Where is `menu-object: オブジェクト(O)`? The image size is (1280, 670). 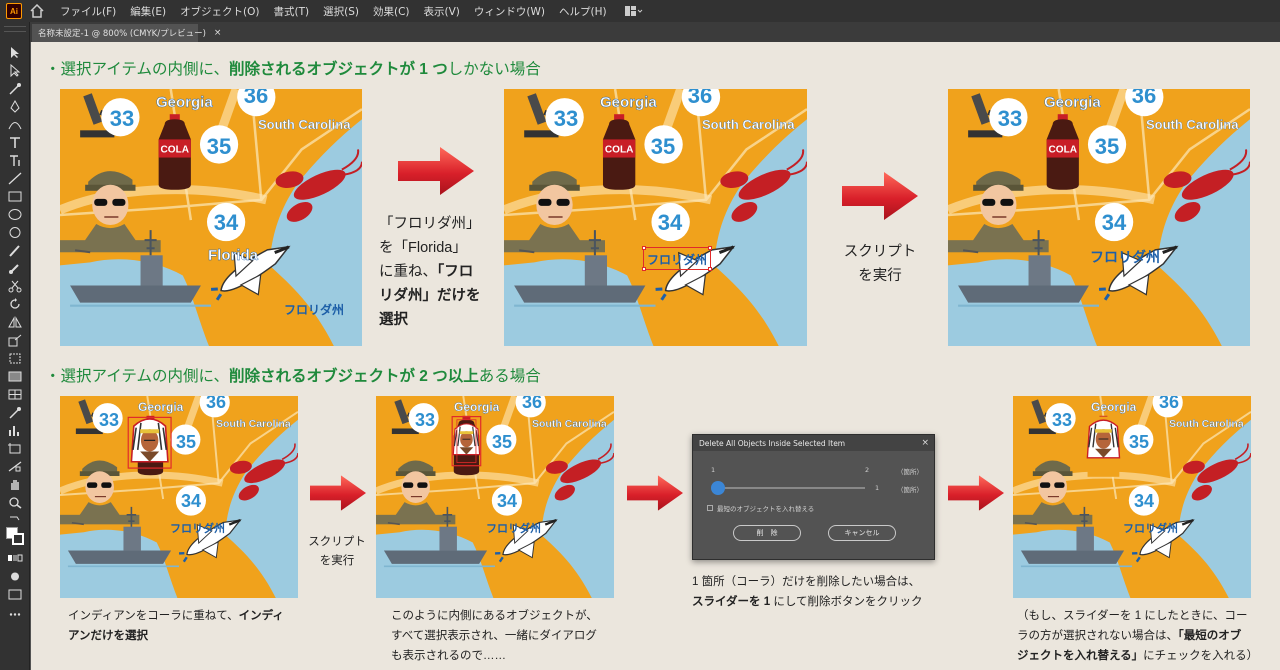 menu-object: オブジェクト(O) is located at coordinates (219, 11).